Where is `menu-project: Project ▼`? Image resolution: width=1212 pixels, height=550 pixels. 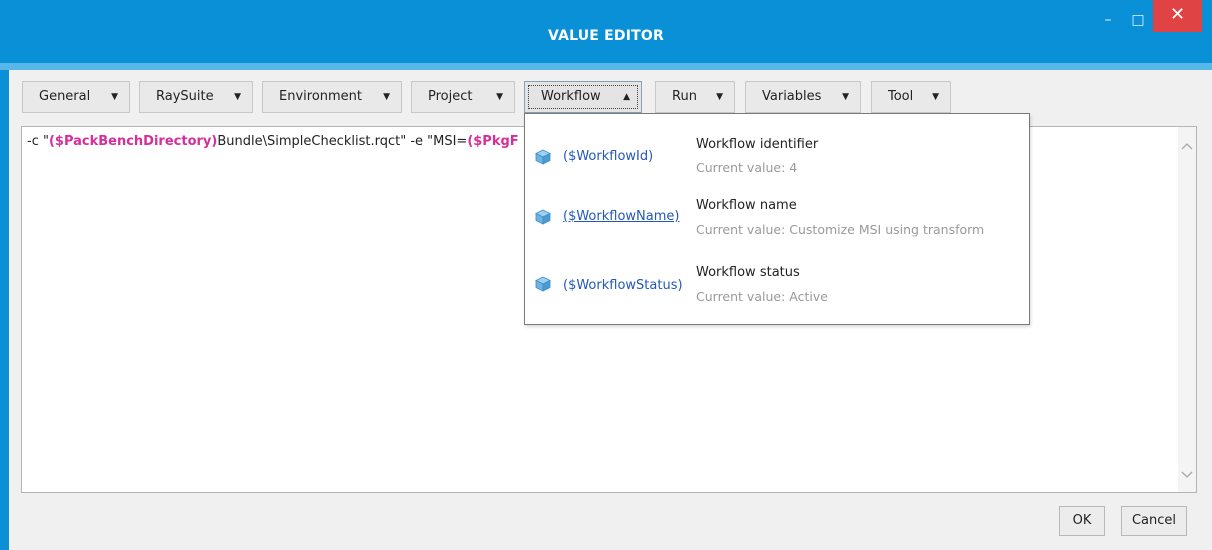 menu-project: Project ▼ is located at coordinates (463, 97).